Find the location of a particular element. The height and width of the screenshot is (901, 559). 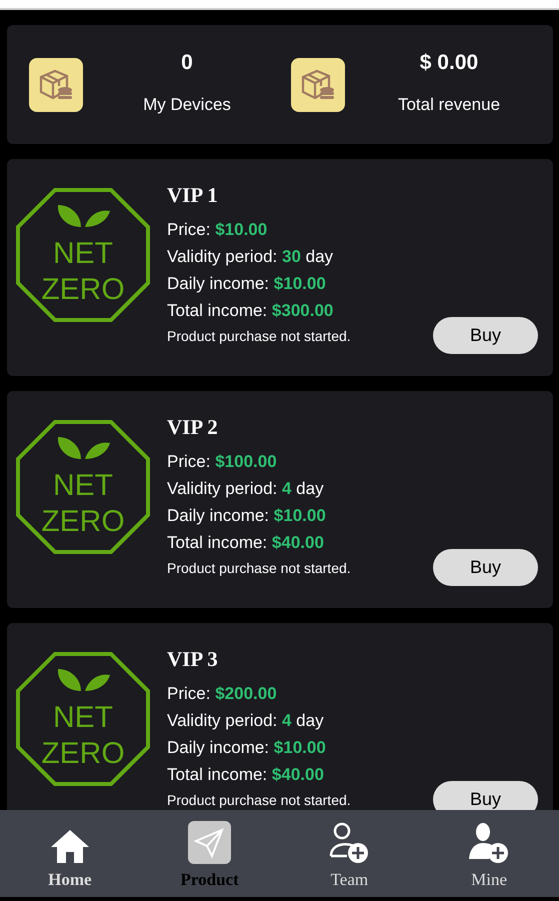

product-detail: Price: $10.00 is located at coordinates (217, 230).